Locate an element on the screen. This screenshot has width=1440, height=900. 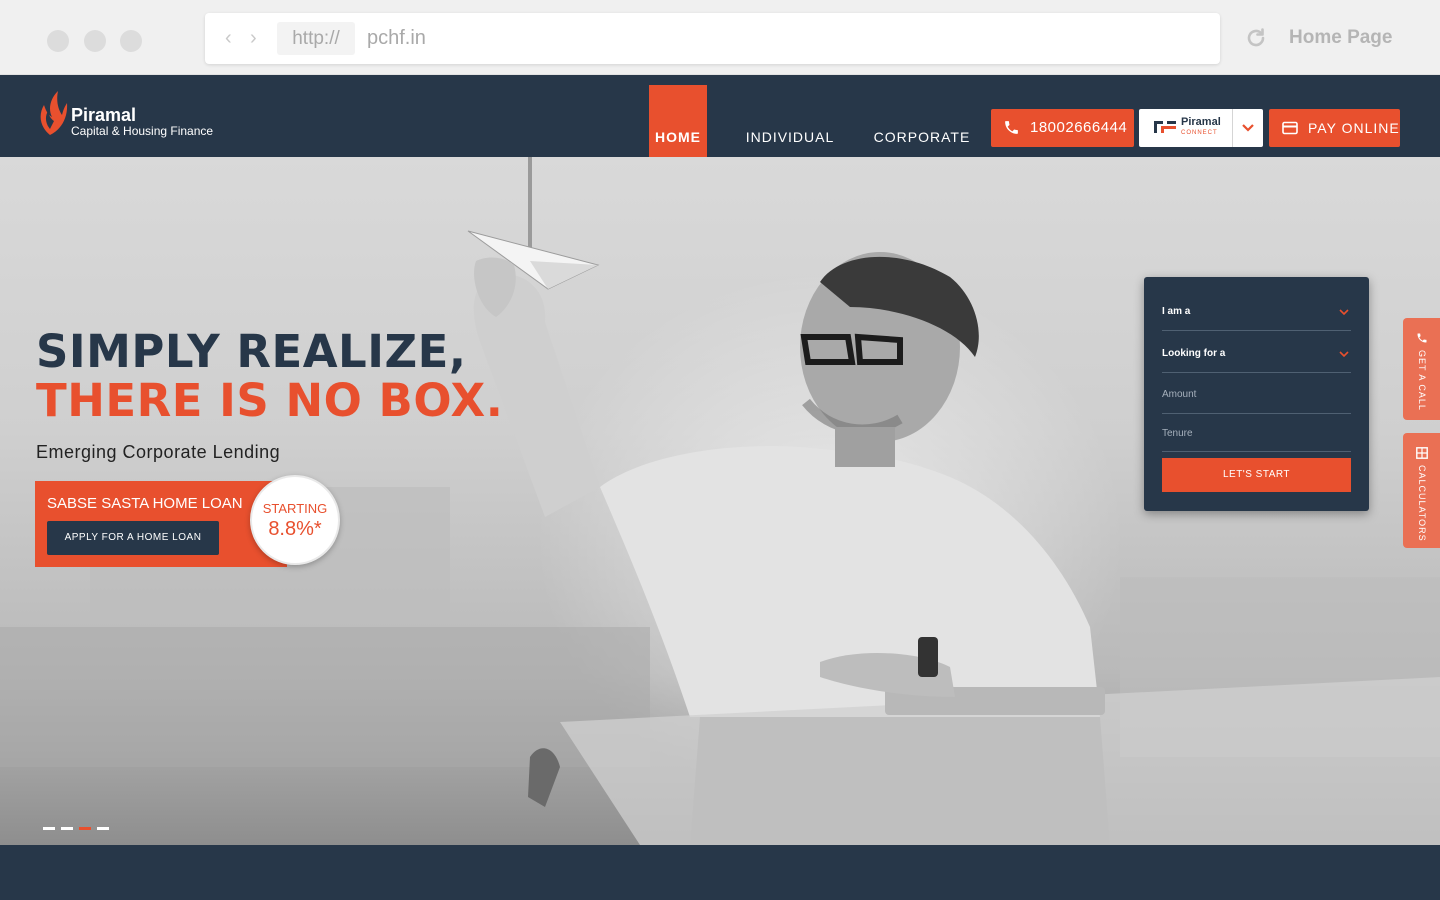
window-minimize-dot is located at coordinates (95, 41).